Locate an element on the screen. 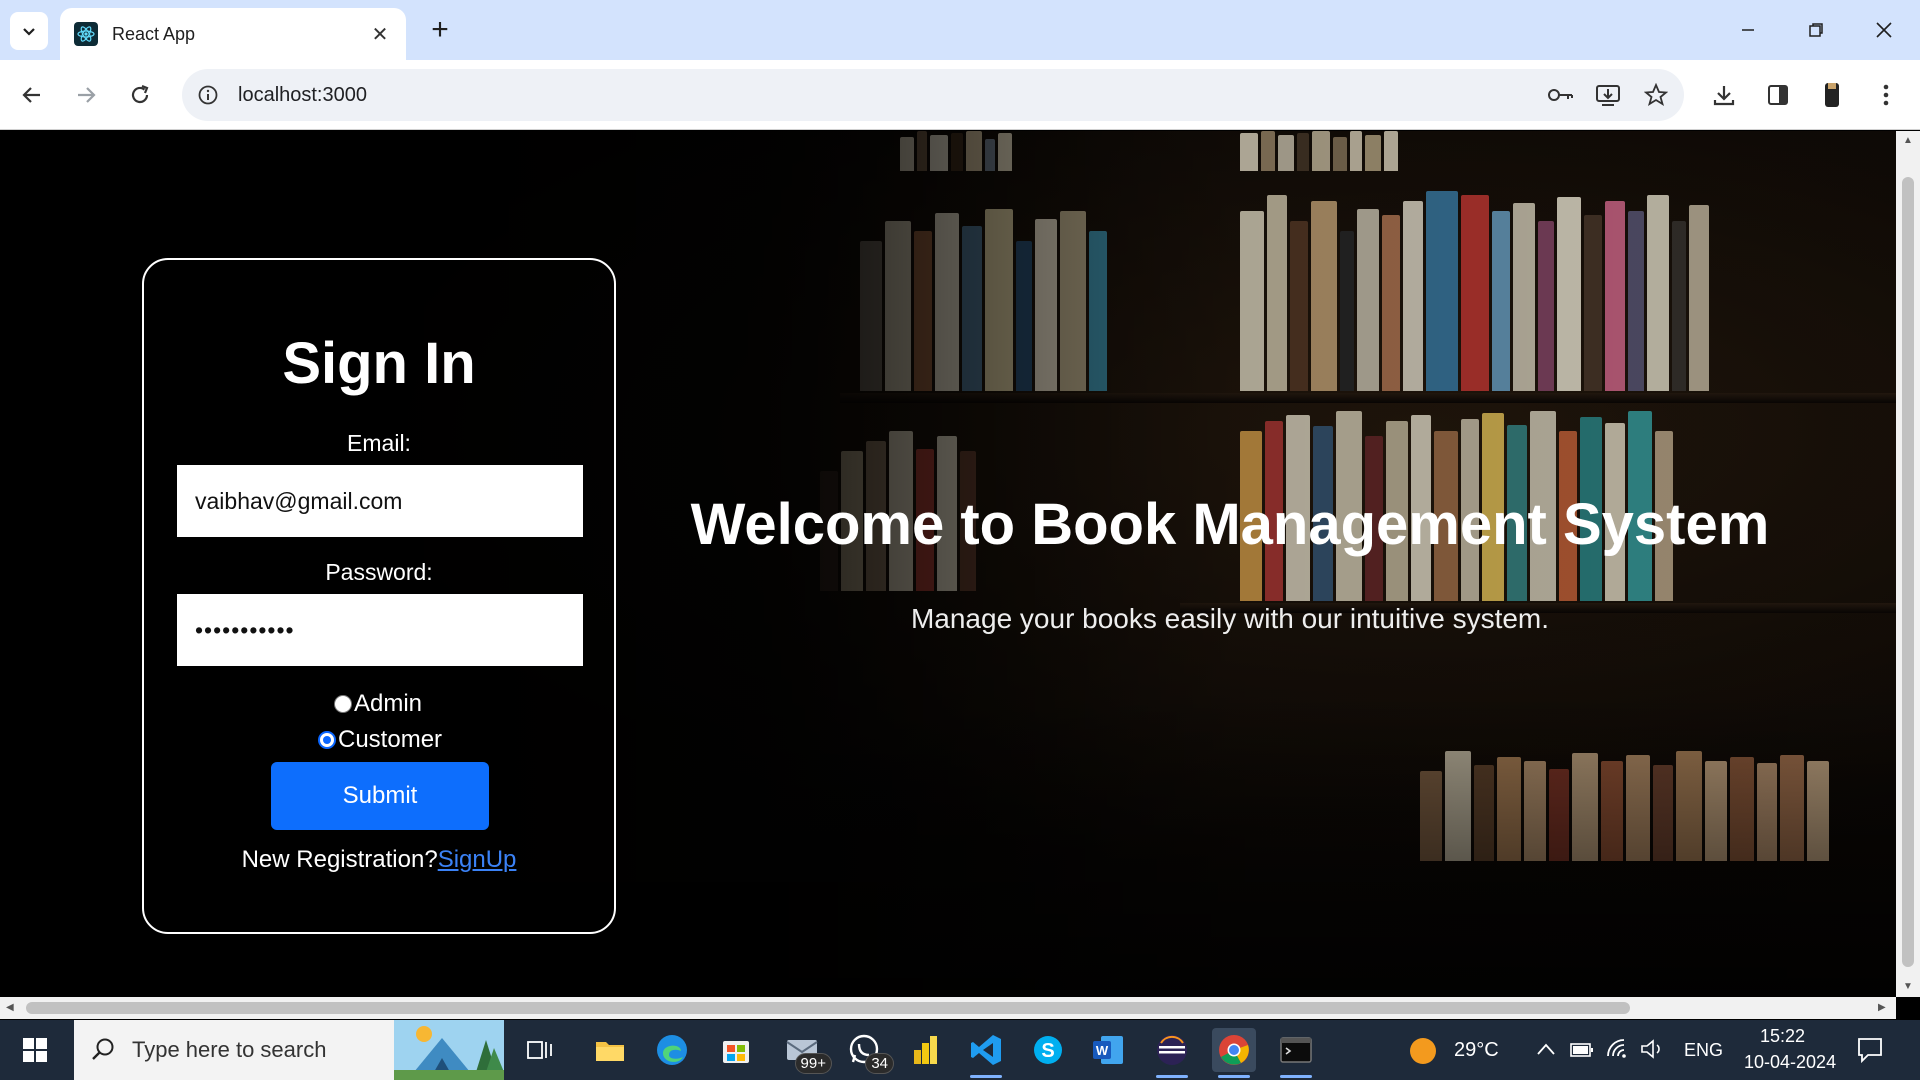  store-icon is located at coordinates (736, 1052).